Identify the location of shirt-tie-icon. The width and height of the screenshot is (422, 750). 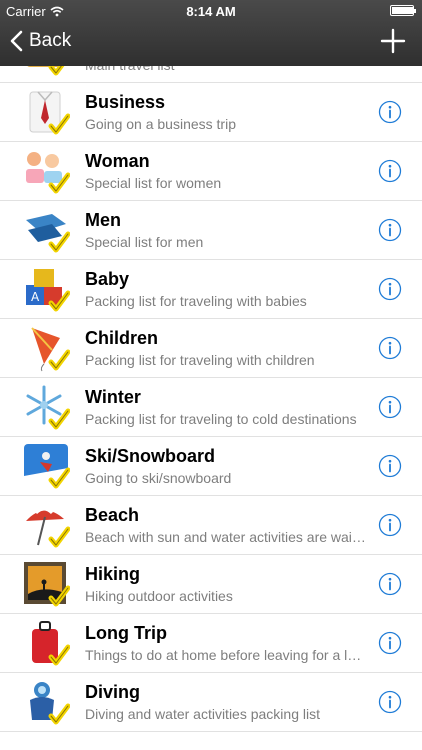
(49, 113).